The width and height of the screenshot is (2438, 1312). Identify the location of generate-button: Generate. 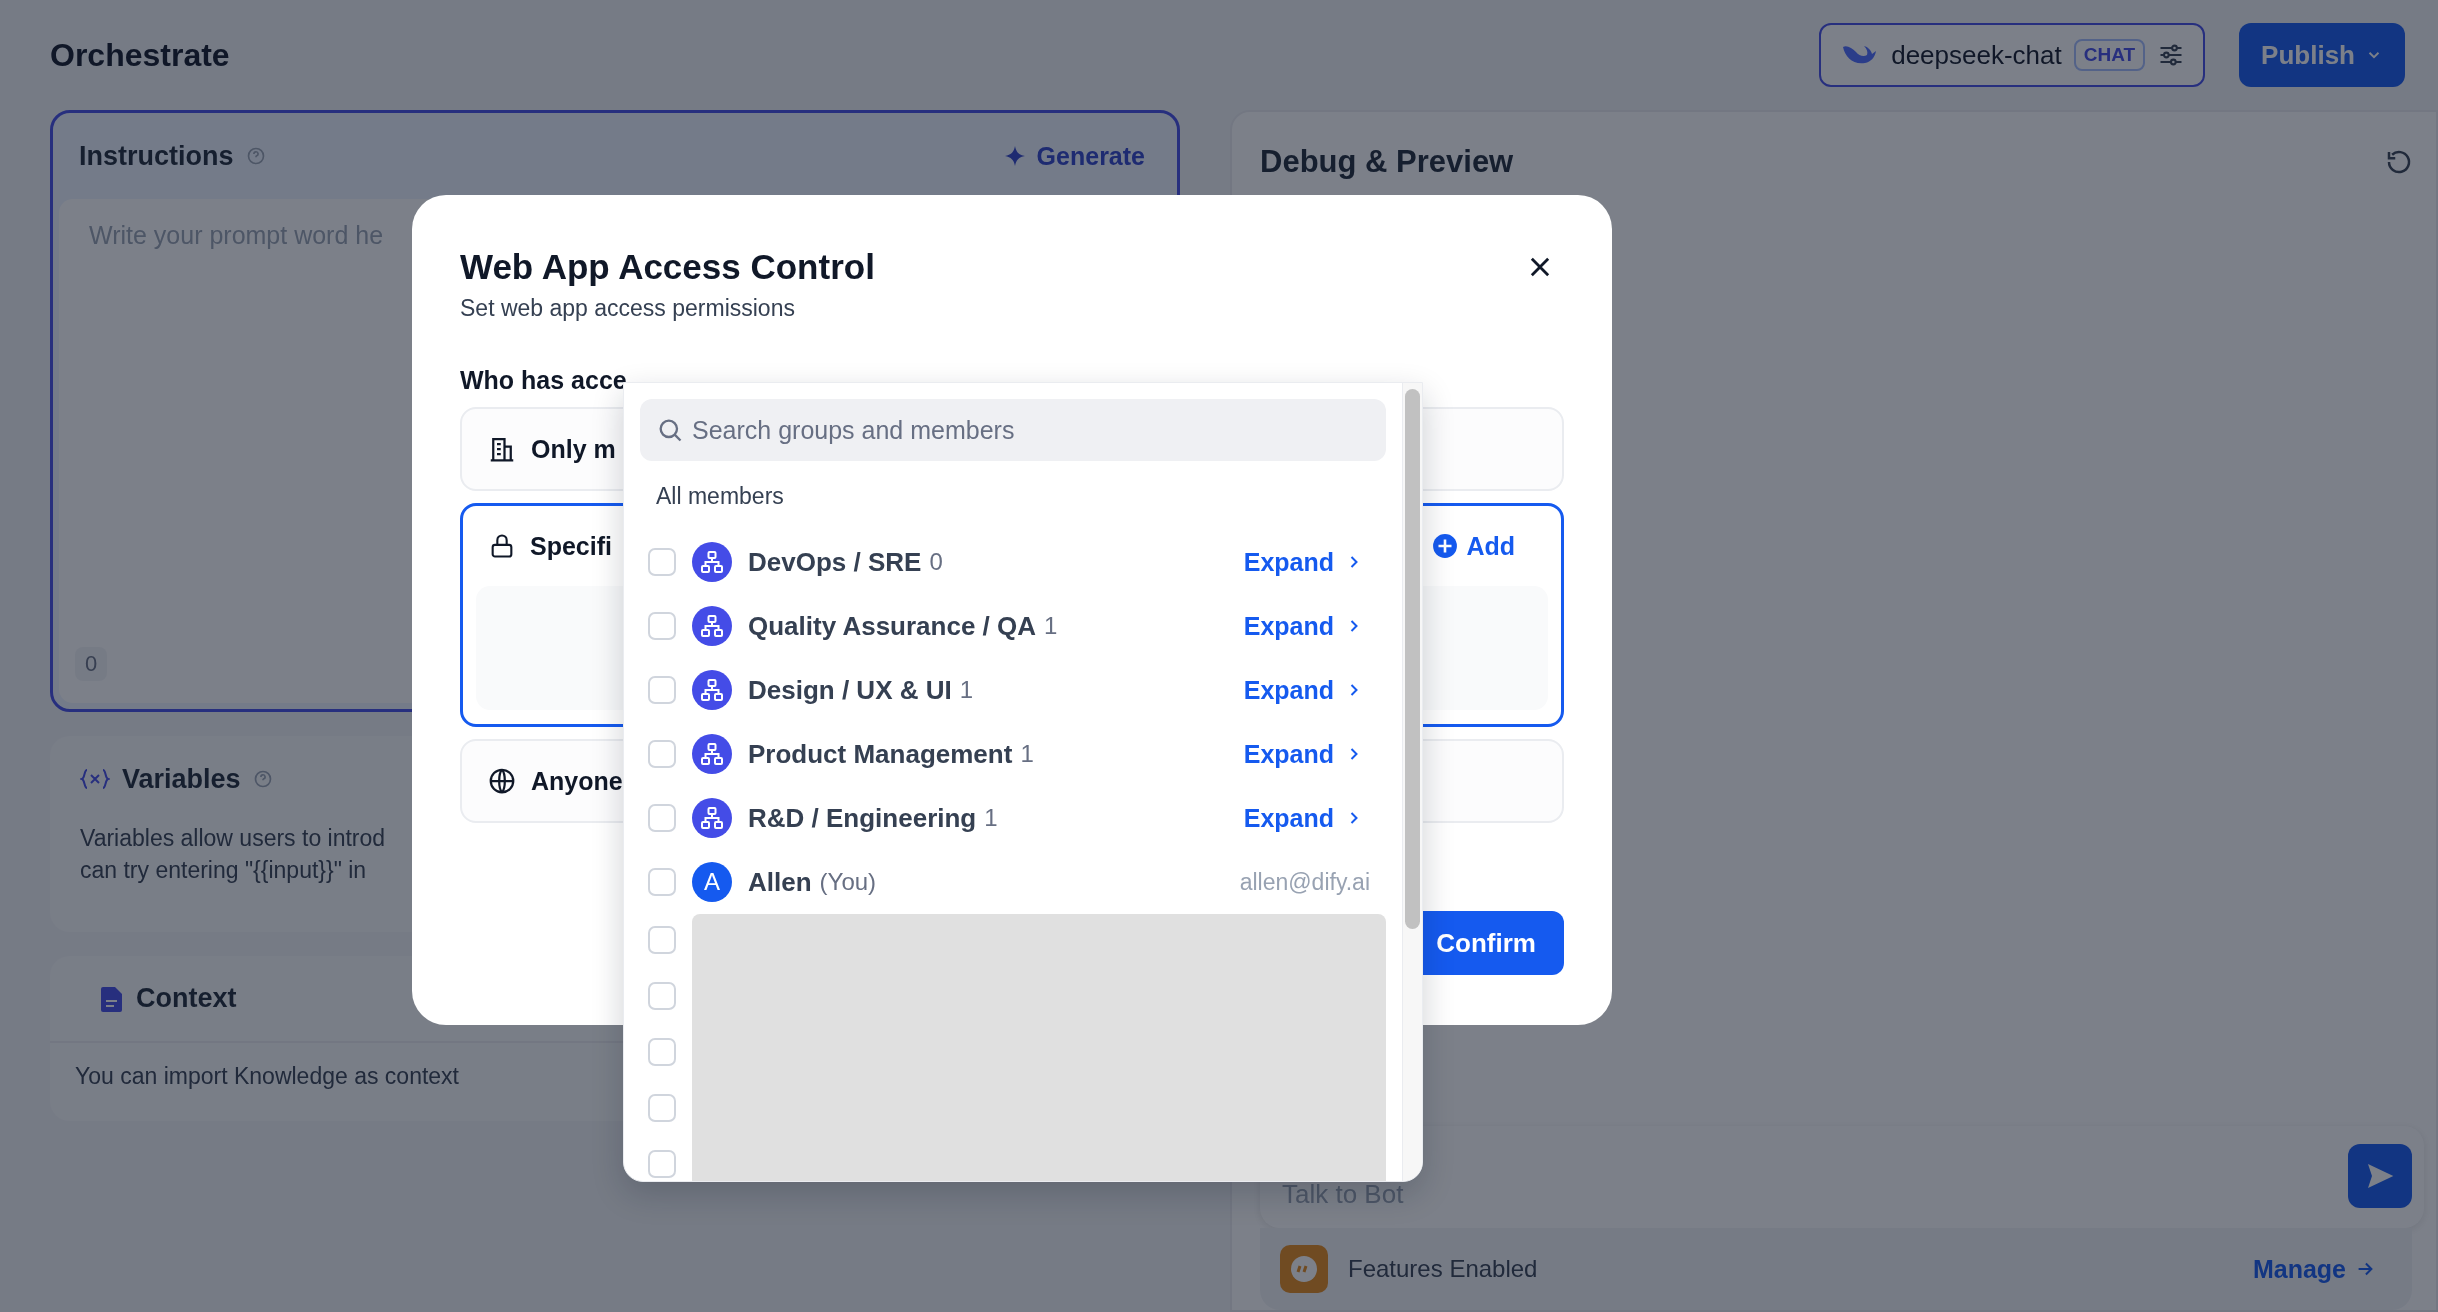
(1073, 156).